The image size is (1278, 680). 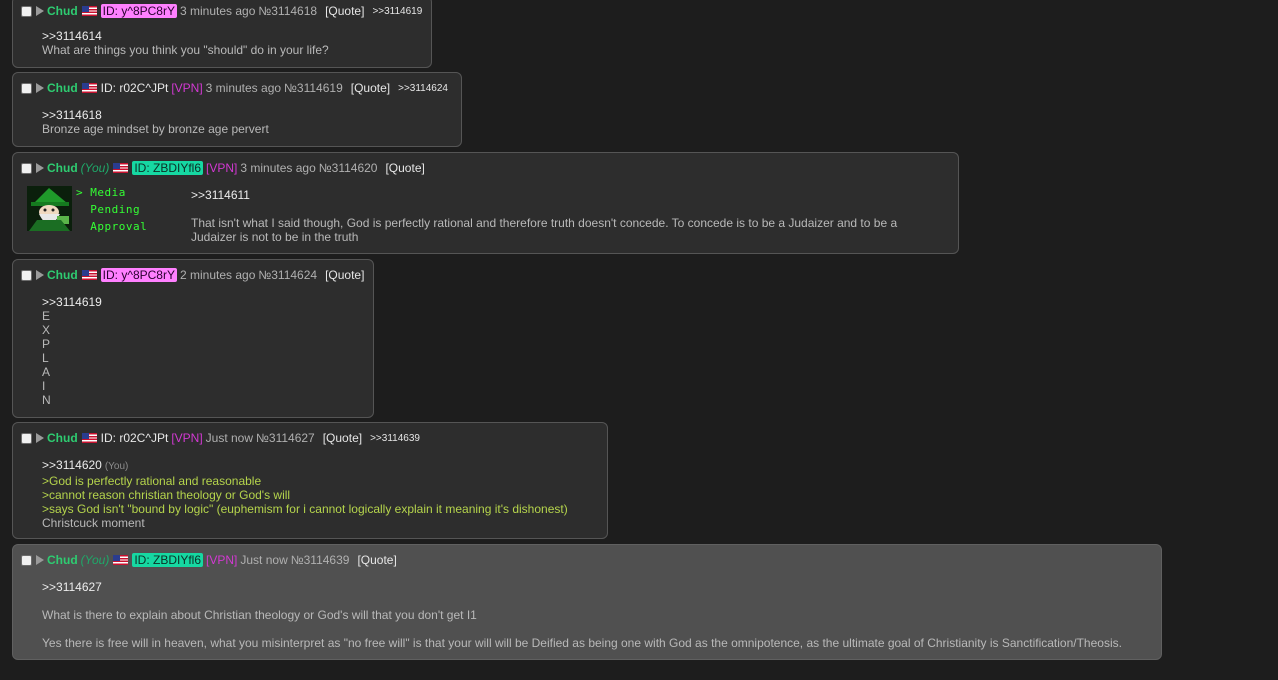 I want to click on quote-reference-line: >>3114620 (You), so click(x=305, y=466).